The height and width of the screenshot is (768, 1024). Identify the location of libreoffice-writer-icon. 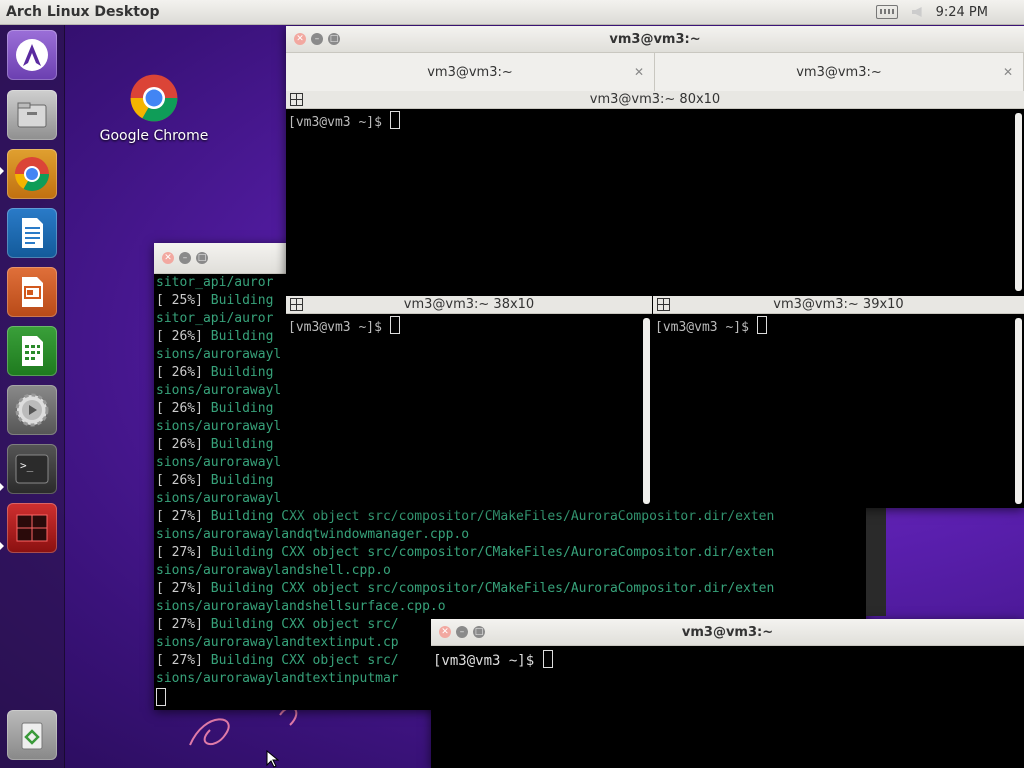
(32, 233).